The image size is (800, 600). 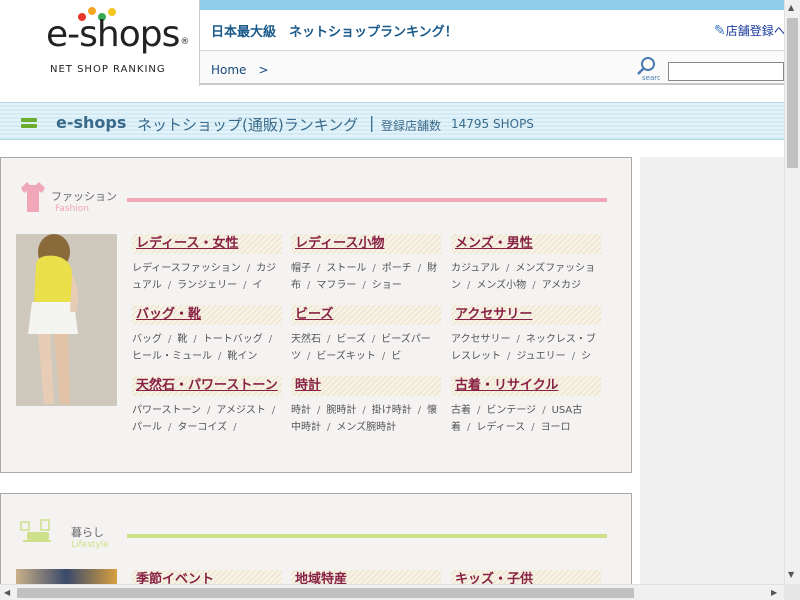 I want to click on search-icon: search, so click(x=649, y=68).